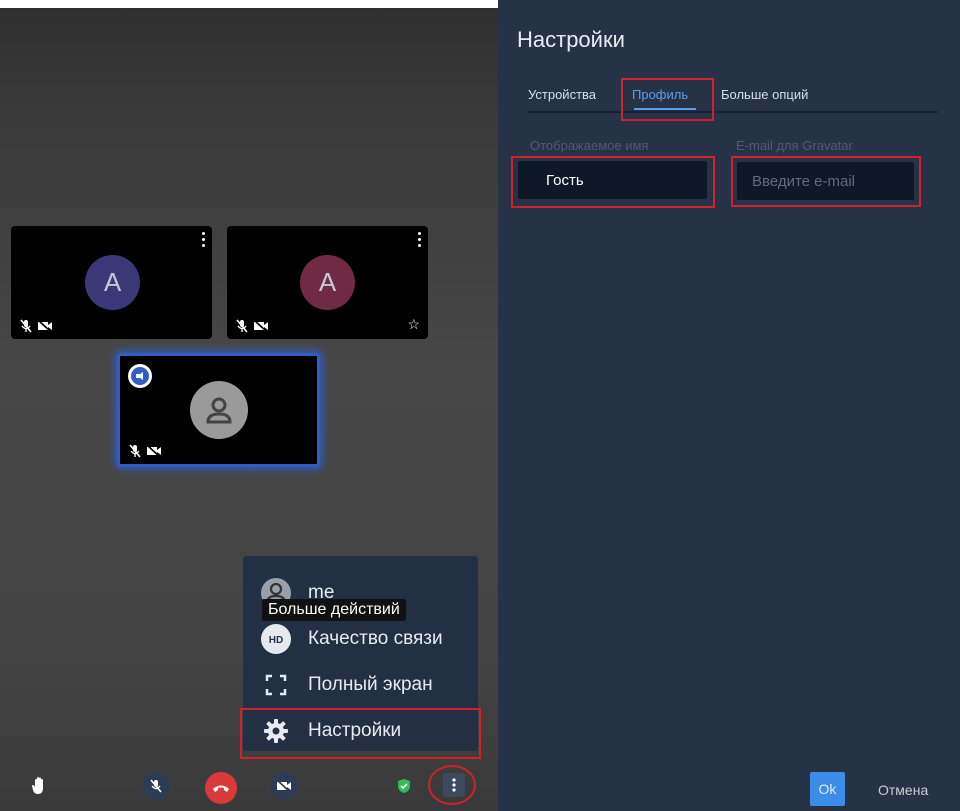 The image size is (960, 811). I want to click on highlight-settings-item, so click(360, 733).